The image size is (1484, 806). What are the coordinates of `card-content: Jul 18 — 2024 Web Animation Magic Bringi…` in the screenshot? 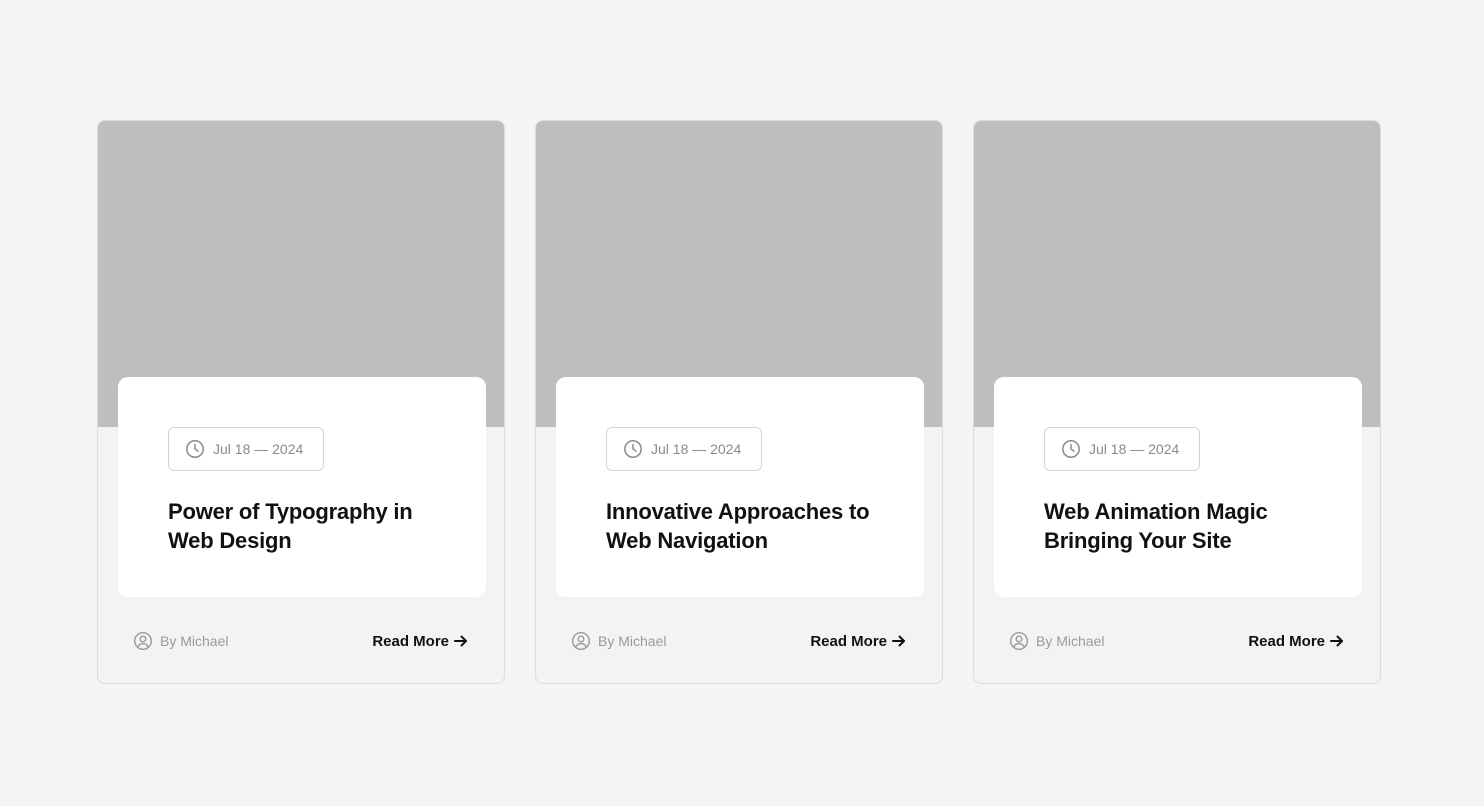 It's located at (1178, 487).